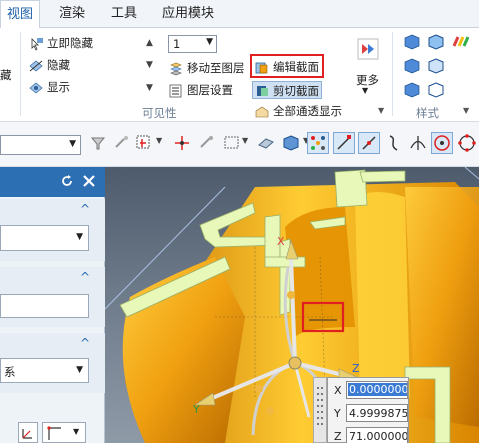 Image resolution: width=479 pixels, height=443 pixels. I want to click on mid-point-toggle, so click(369, 143).